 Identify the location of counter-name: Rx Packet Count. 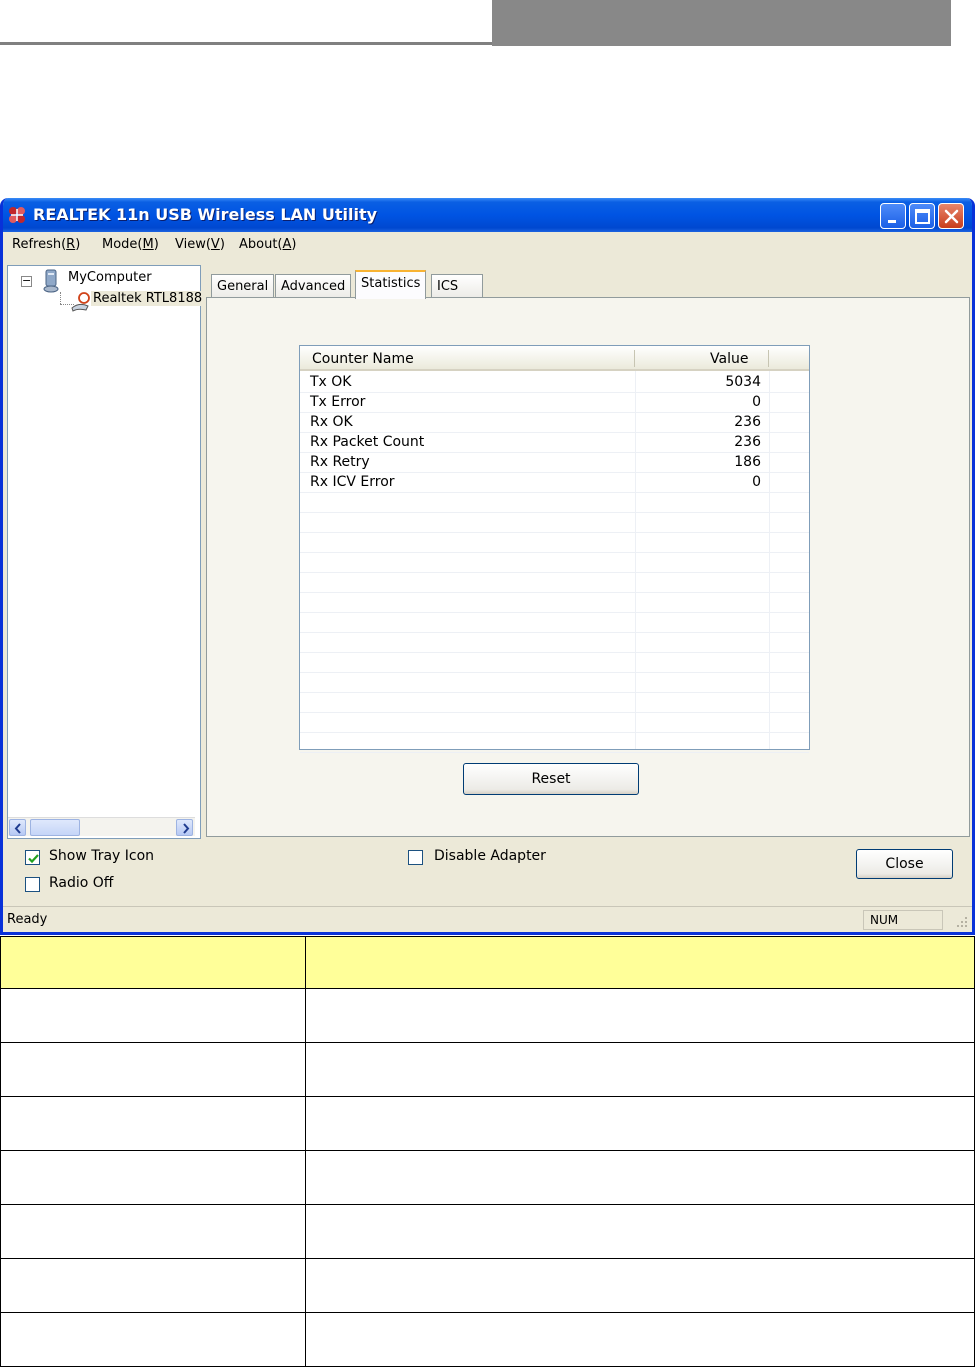
(367, 442).